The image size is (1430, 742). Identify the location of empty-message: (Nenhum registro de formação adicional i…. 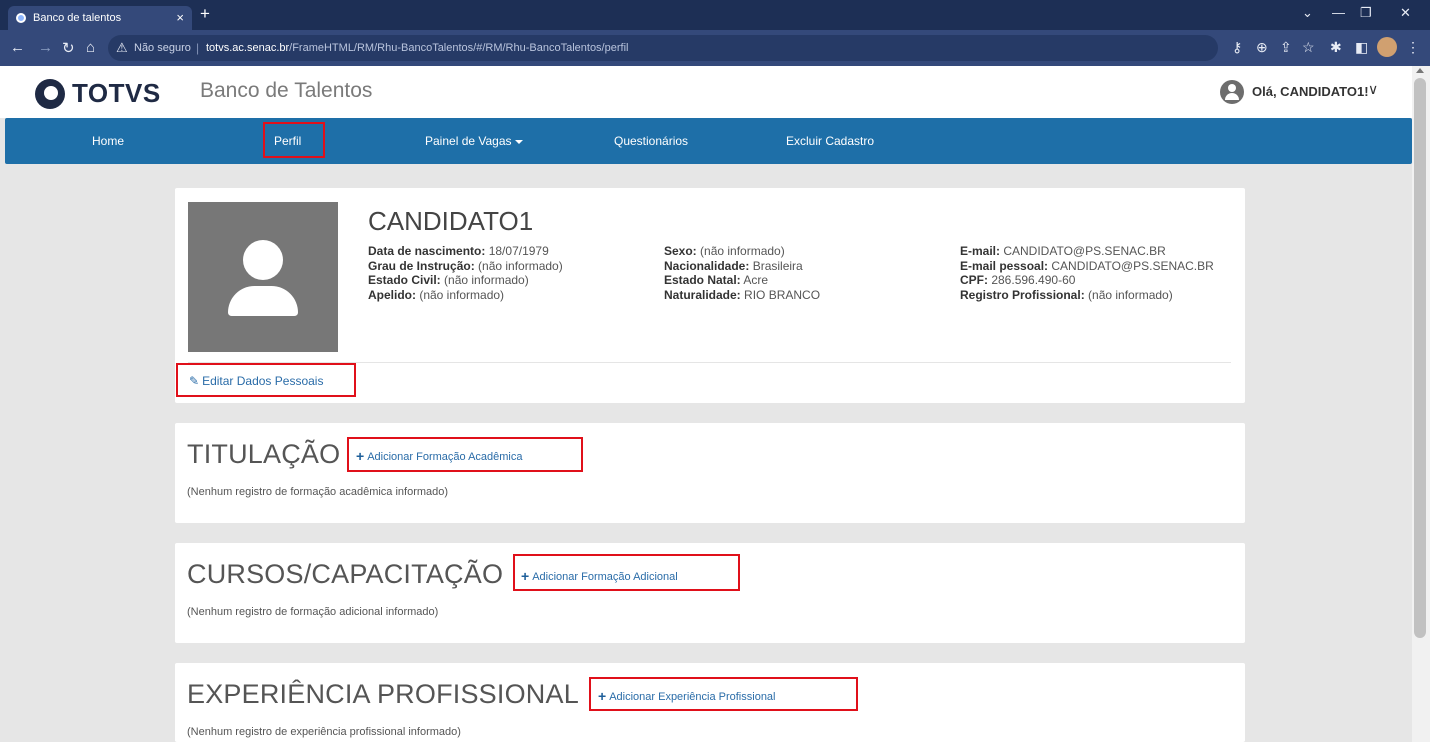
(313, 612).